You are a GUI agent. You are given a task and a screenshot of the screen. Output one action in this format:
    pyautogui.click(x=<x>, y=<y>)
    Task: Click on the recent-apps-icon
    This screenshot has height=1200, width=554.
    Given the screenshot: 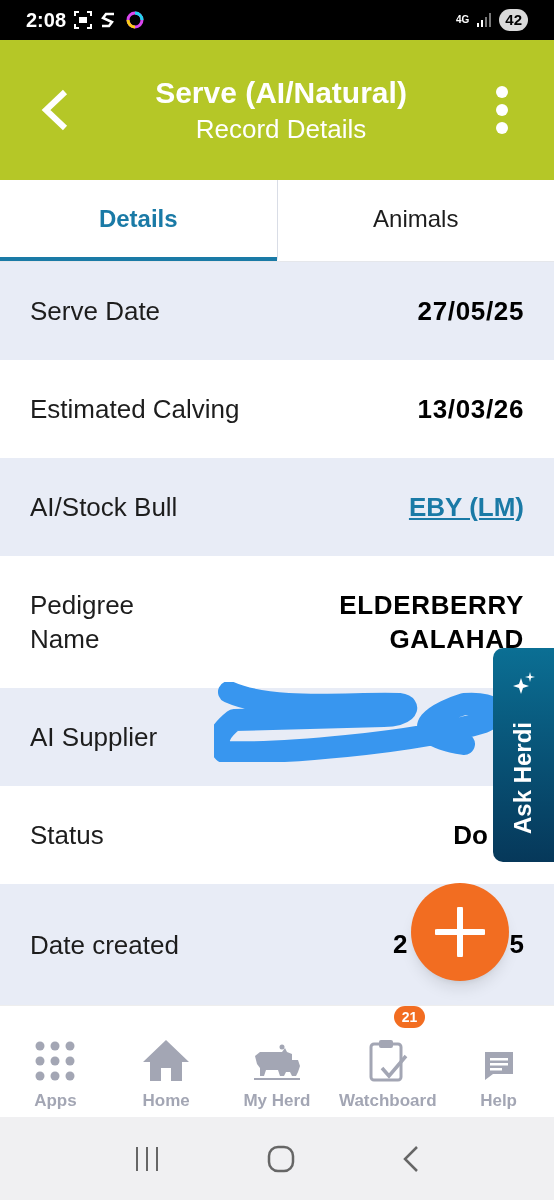 What is the action you would take?
    pyautogui.click(x=146, y=1158)
    